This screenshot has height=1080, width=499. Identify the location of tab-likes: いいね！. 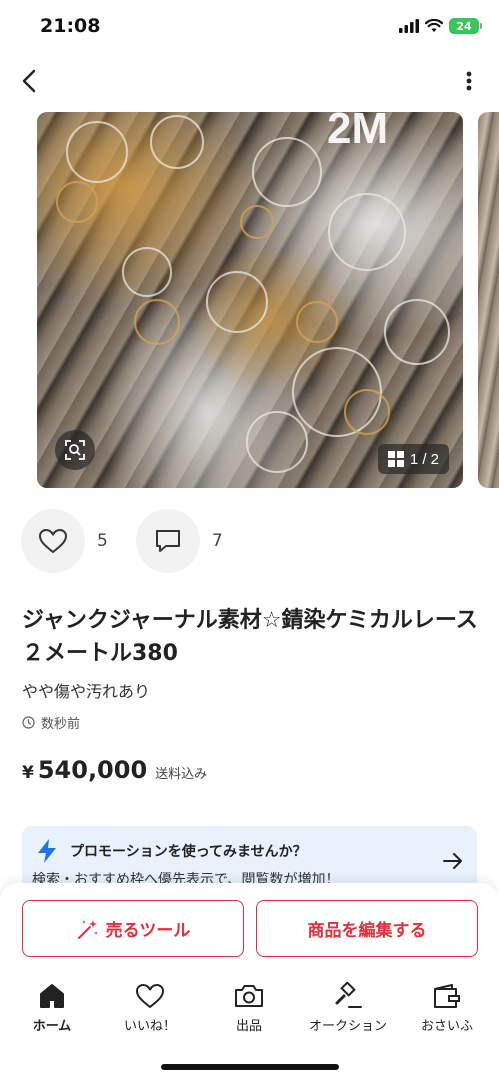
(150, 1007).